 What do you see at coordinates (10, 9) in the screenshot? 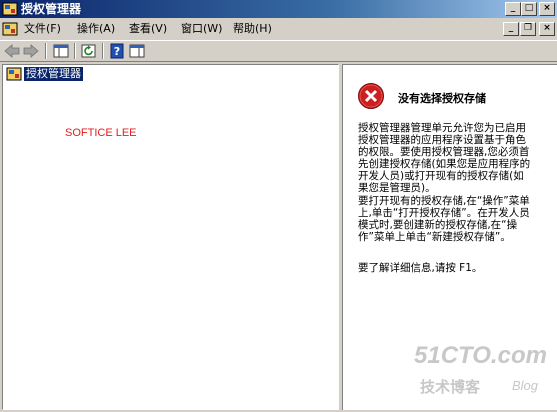
I see `app-icon` at bounding box center [10, 9].